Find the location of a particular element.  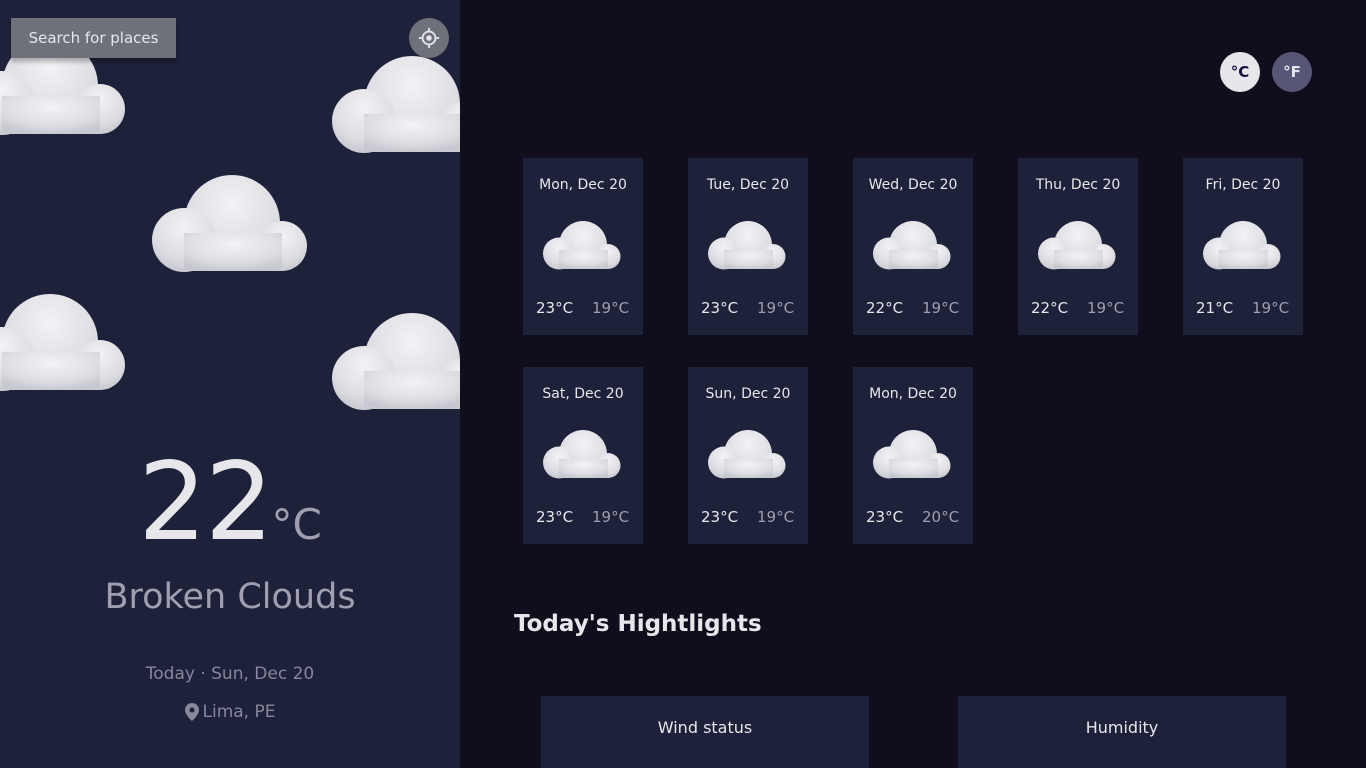

current-temperature: 22°C is located at coordinates (230, 502).